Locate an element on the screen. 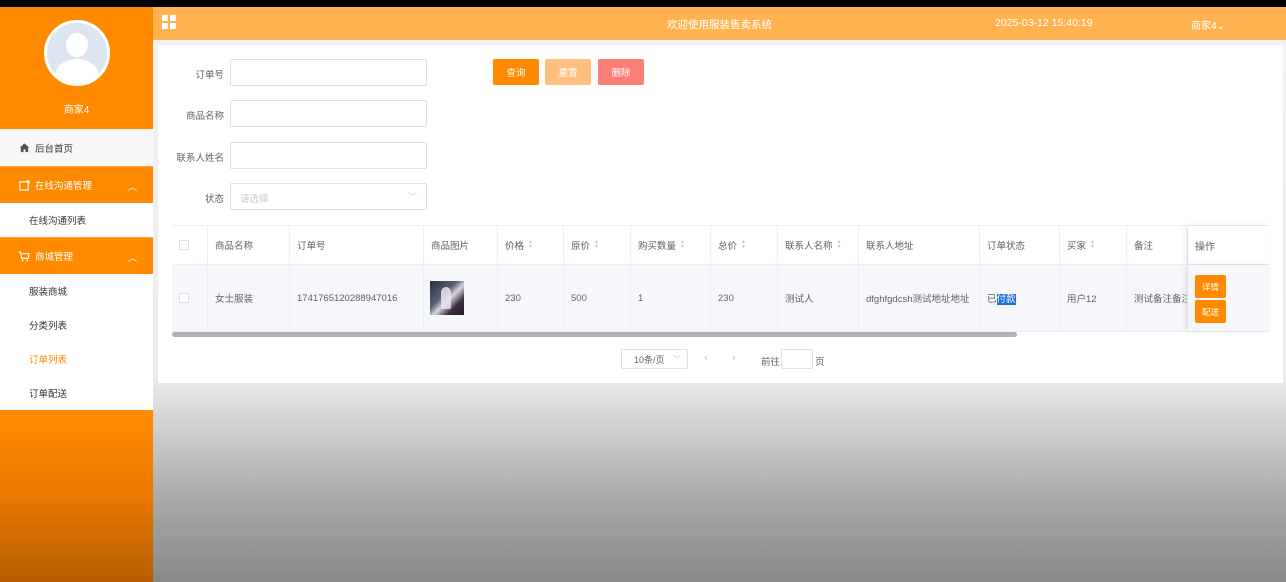 Image resolution: width=1286 pixels, height=582 pixels. select-all-checkbox is located at coordinates (184, 245).